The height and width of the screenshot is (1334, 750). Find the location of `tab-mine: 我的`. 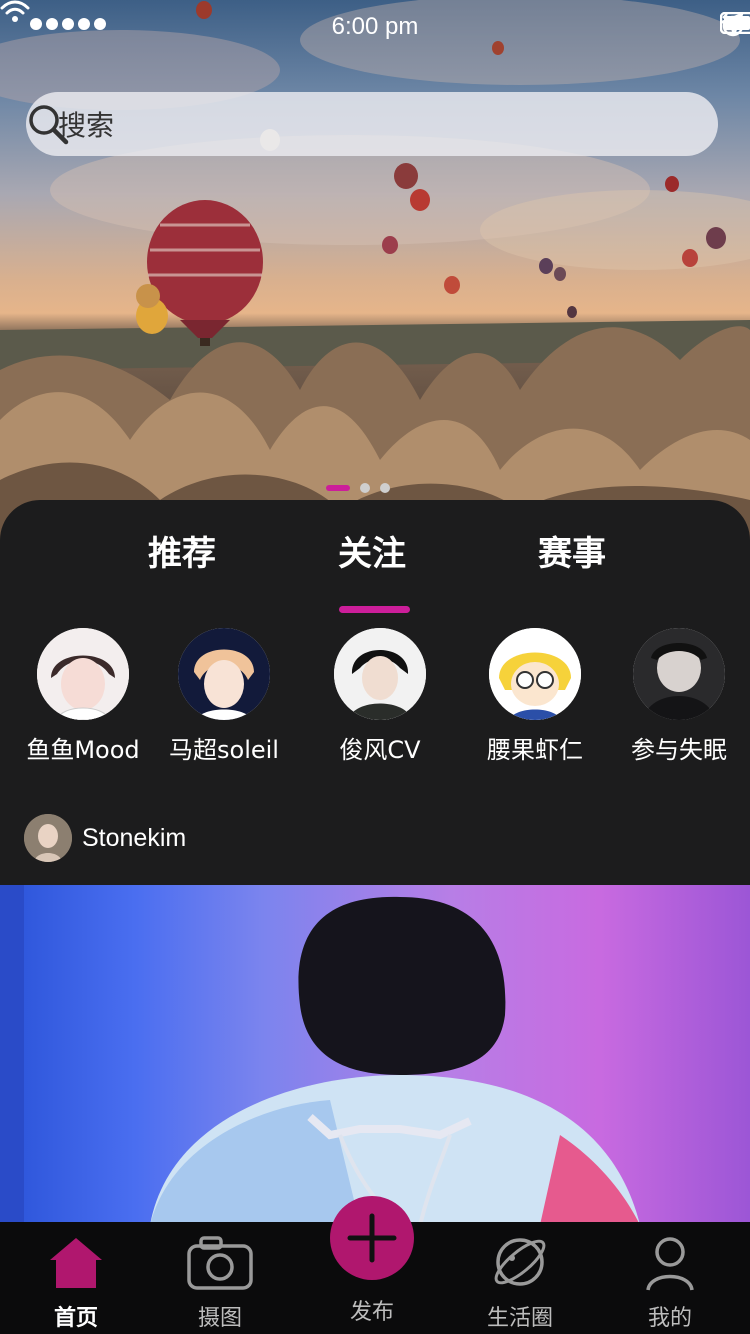

tab-mine: 我的 is located at coordinates (670, 1282).